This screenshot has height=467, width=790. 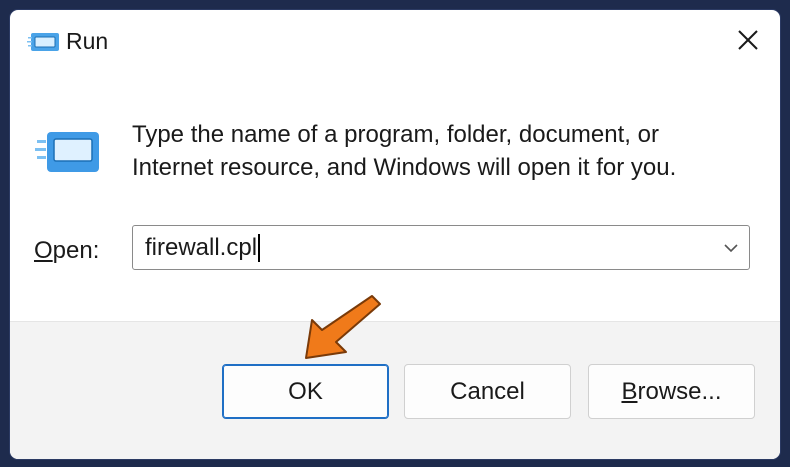 I want to click on open-label-text: pen:, so click(x=76, y=250).